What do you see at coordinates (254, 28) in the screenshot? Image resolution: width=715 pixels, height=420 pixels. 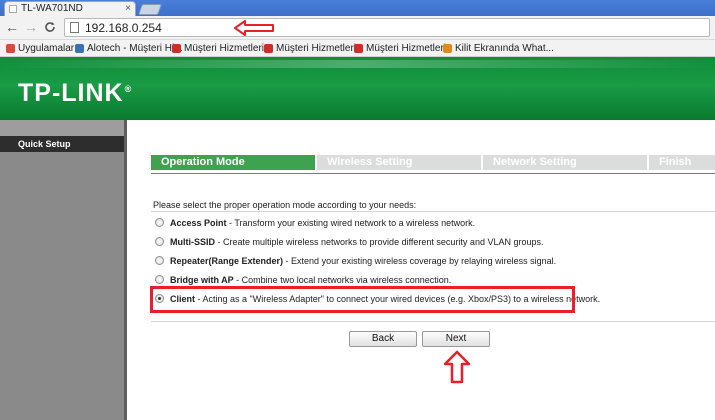 I see `annotation-arrow-left-icon` at bounding box center [254, 28].